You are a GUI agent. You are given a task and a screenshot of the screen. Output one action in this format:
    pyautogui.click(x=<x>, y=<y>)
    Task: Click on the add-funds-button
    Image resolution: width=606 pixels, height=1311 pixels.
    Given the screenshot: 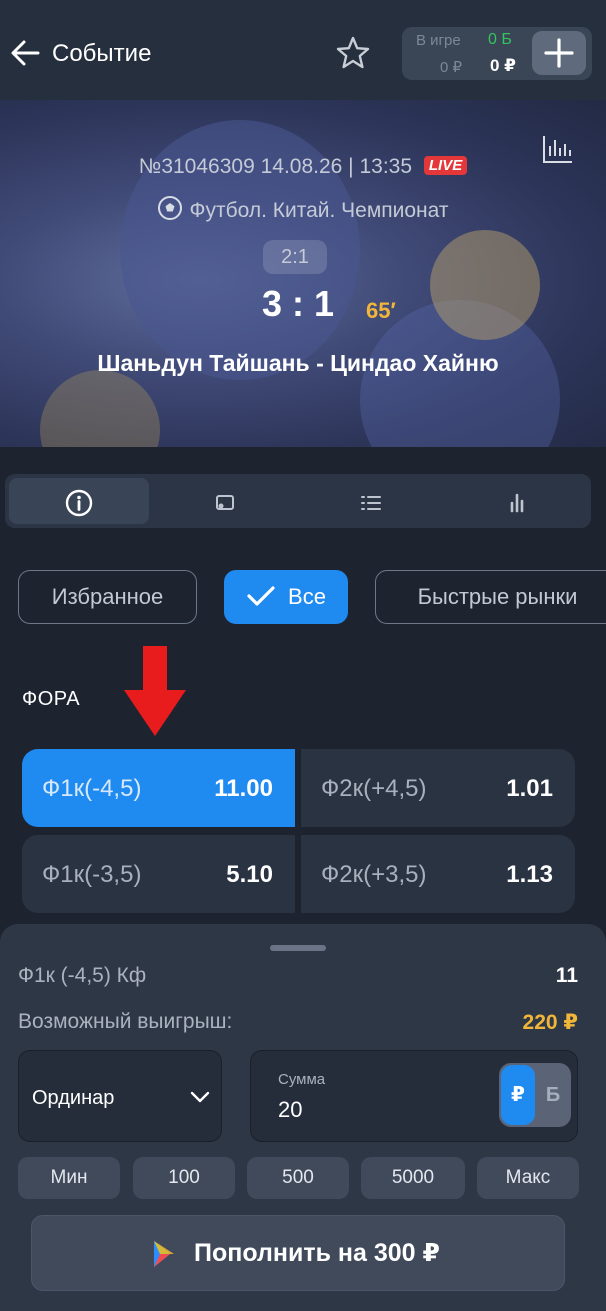 What is the action you would take?
    pyautogui.click(x=559, y=53)
    